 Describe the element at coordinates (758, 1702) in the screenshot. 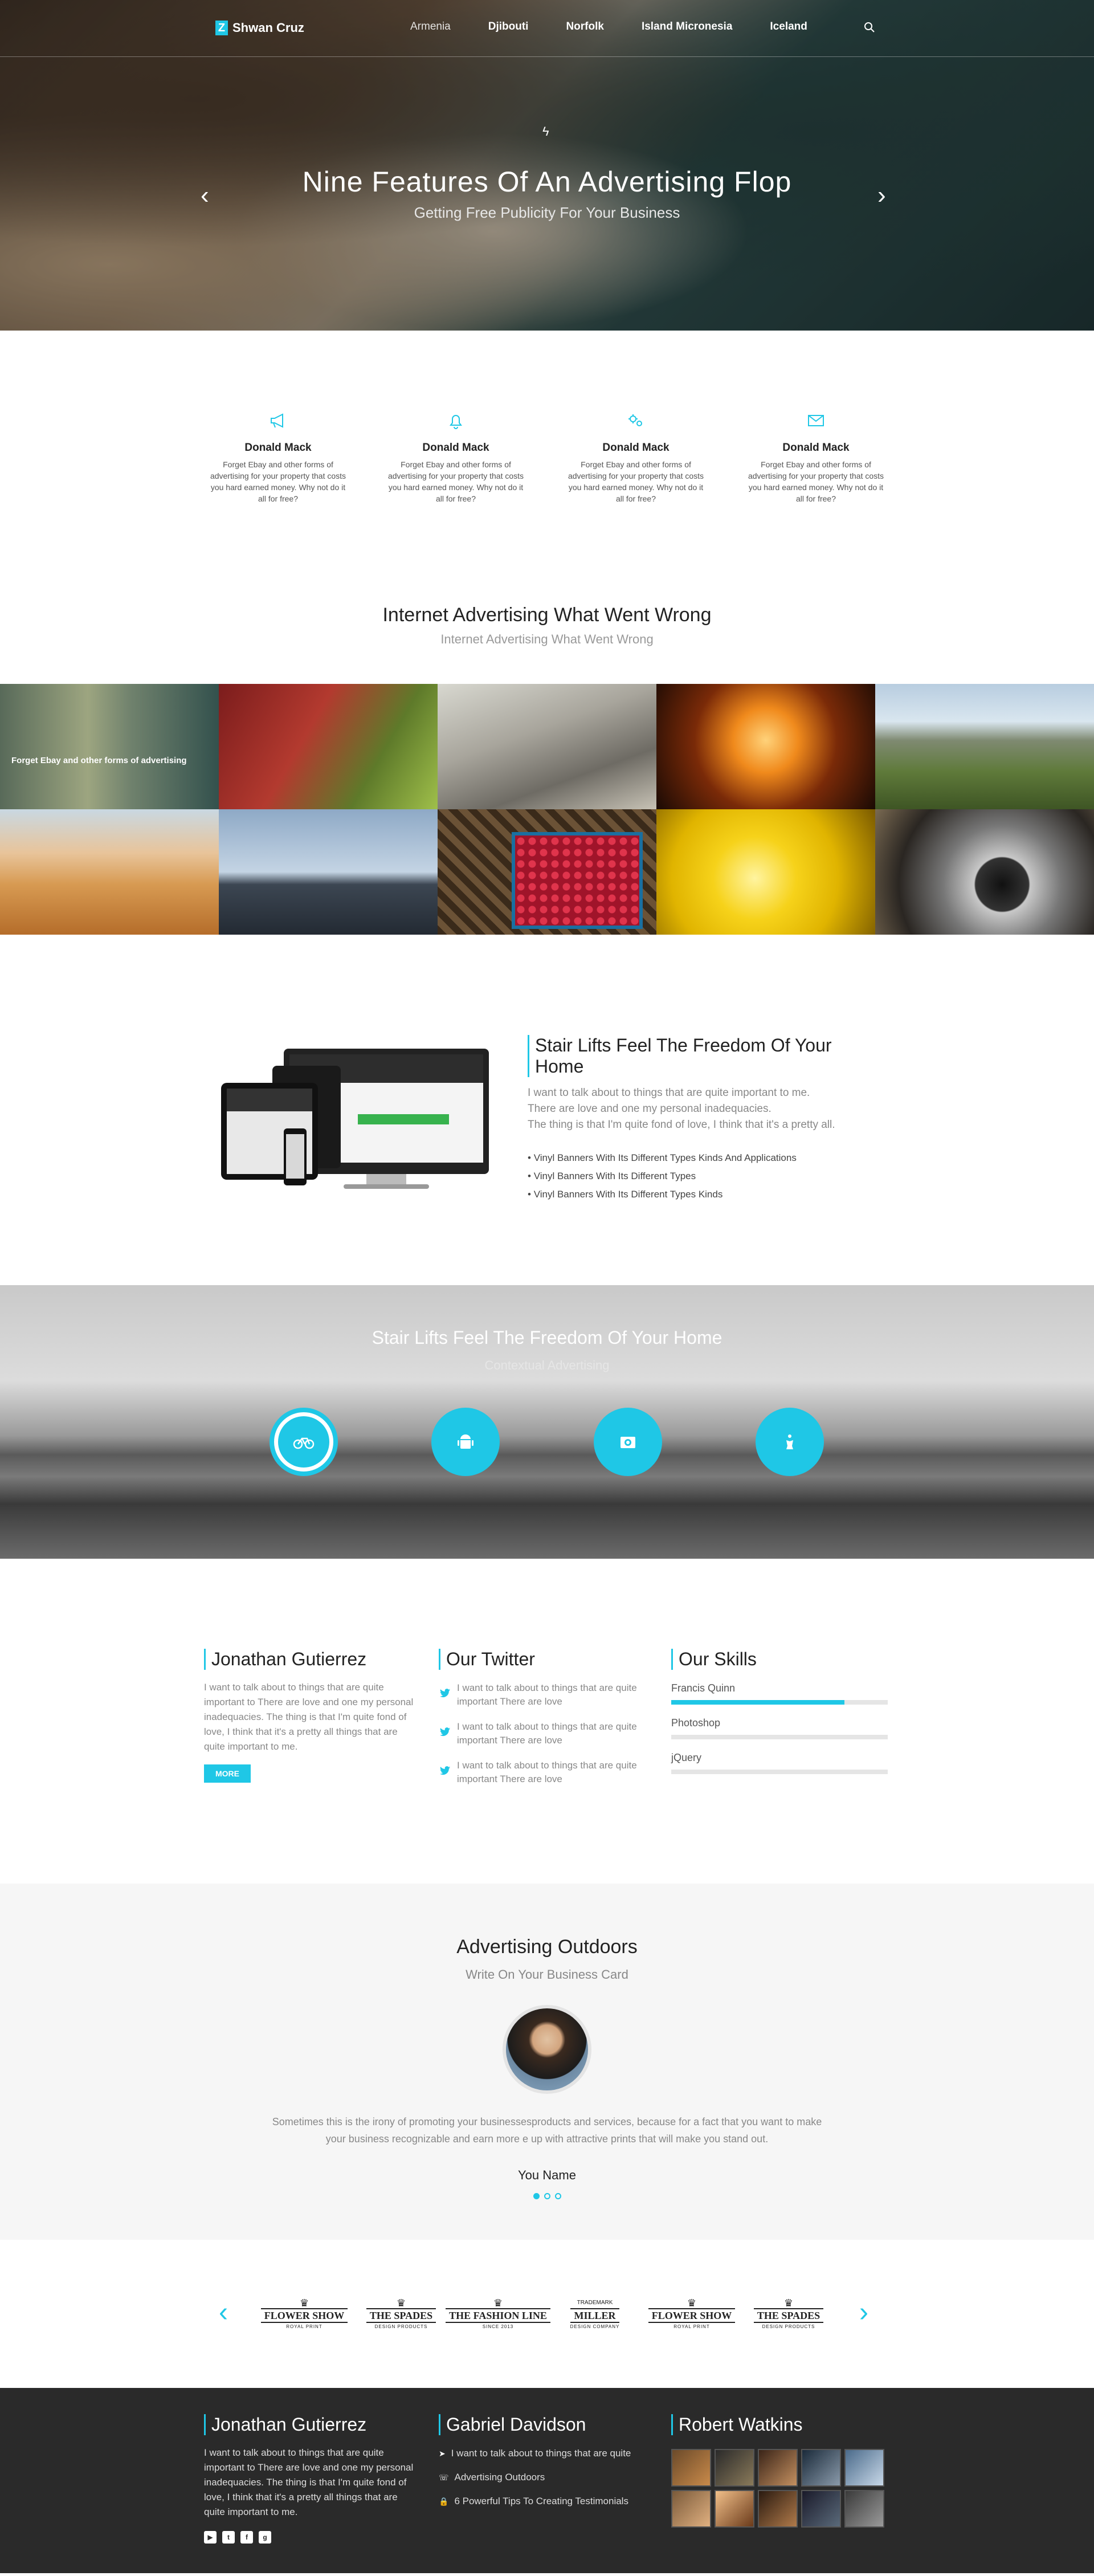

I see `skill-fill` at that location.